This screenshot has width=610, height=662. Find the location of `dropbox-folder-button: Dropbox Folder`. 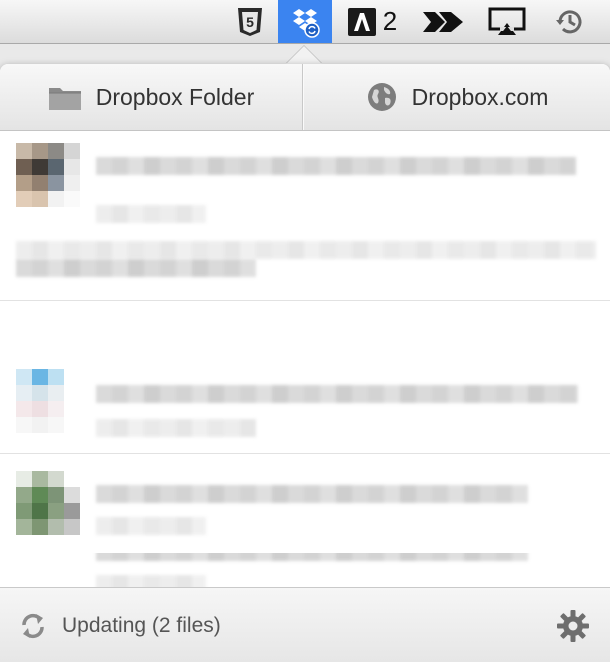

dropbox-folder-button: Dropbox Folder is located at coordinates (151, 97).